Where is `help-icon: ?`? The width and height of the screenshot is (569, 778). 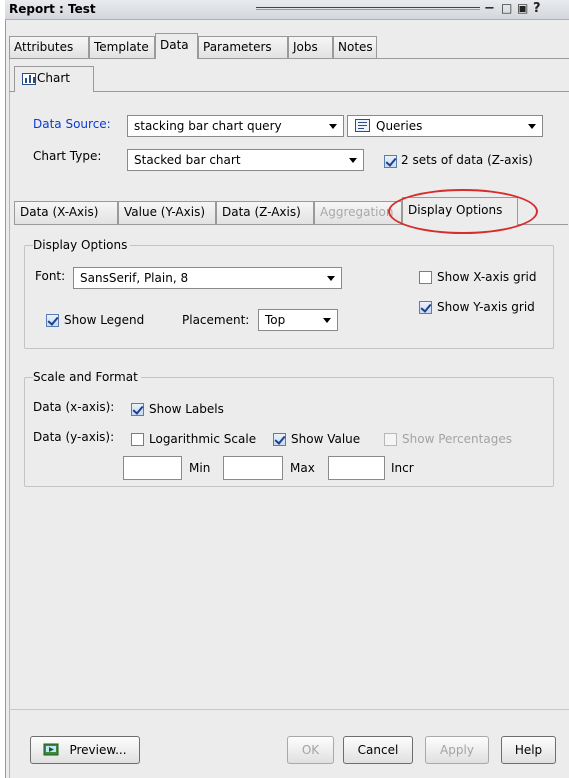
help-icon: ? is located at coordinates (537, 8).